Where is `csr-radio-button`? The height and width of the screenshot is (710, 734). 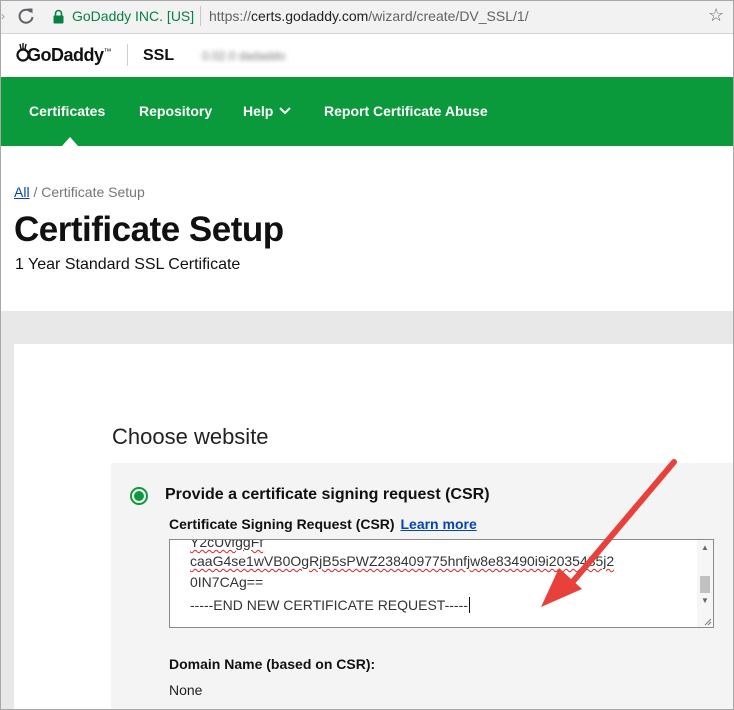
csr-radio-button is located at coordinates (139, 496).